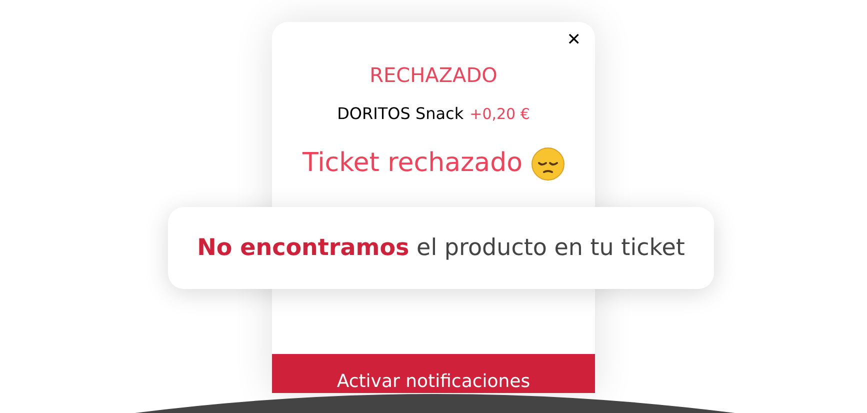 This screenshot has height=413, width=867. What do you see at coordinates (573, 40) in the screenshot?
I see `close-button: ✕` at bounding box center [573, 40].